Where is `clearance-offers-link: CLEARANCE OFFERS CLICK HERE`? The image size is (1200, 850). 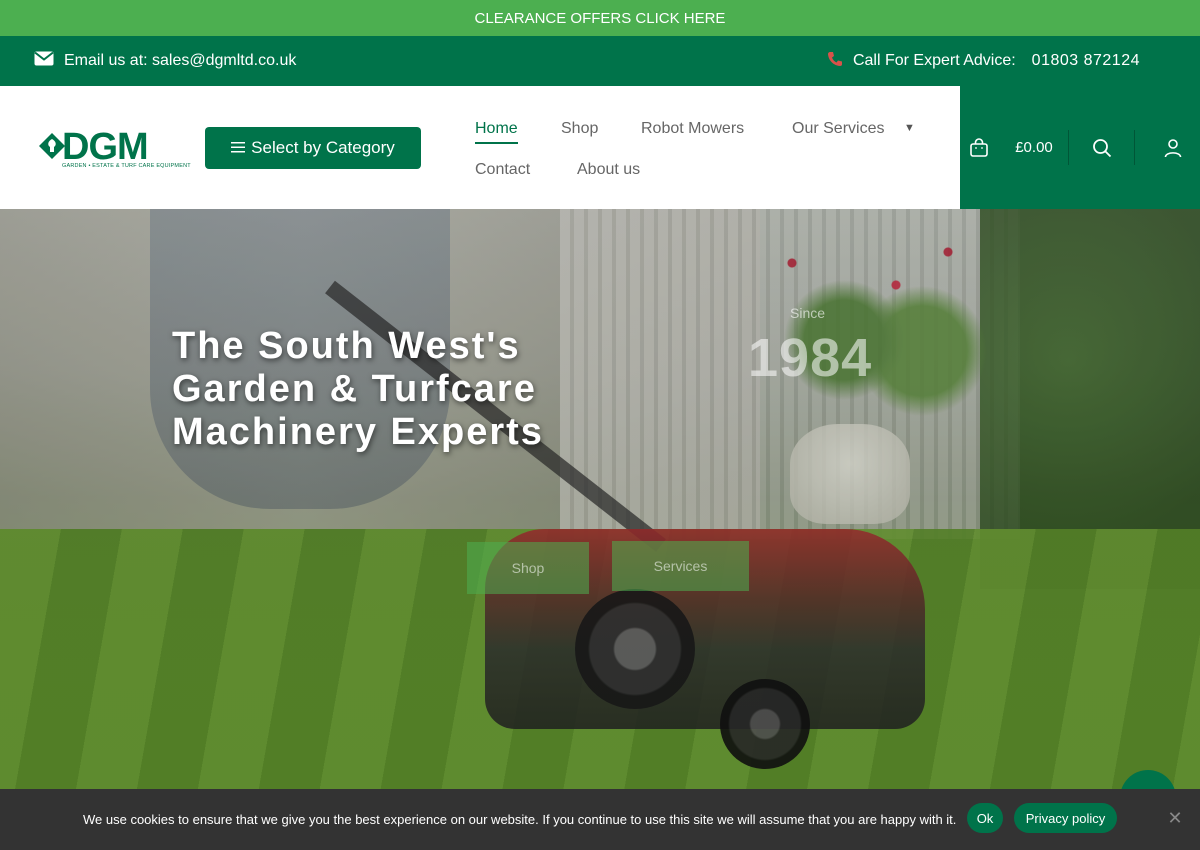
clearance-offers-link: CLEARANCE OFFERS CLICK HERE is located at coordinates (600, 18).